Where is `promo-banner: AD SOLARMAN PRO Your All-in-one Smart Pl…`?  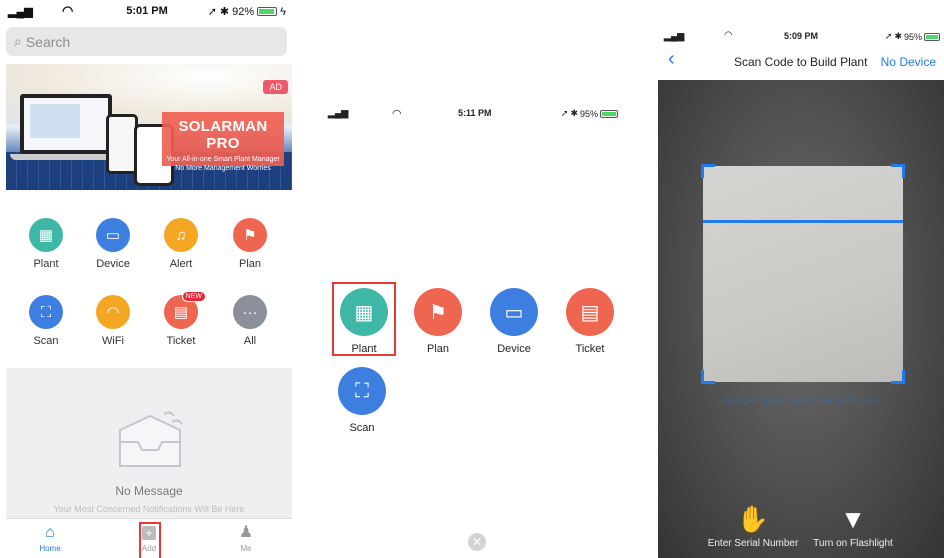 promo-banner: AD SOLARMAN PRO Your All-in-one Smart Pl… is located at coordinates (149, 127).